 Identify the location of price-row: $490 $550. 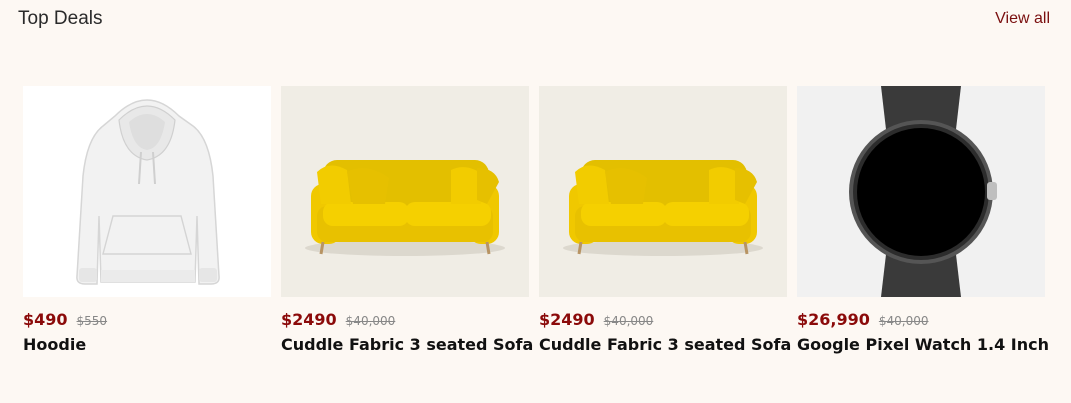
(147, 320).